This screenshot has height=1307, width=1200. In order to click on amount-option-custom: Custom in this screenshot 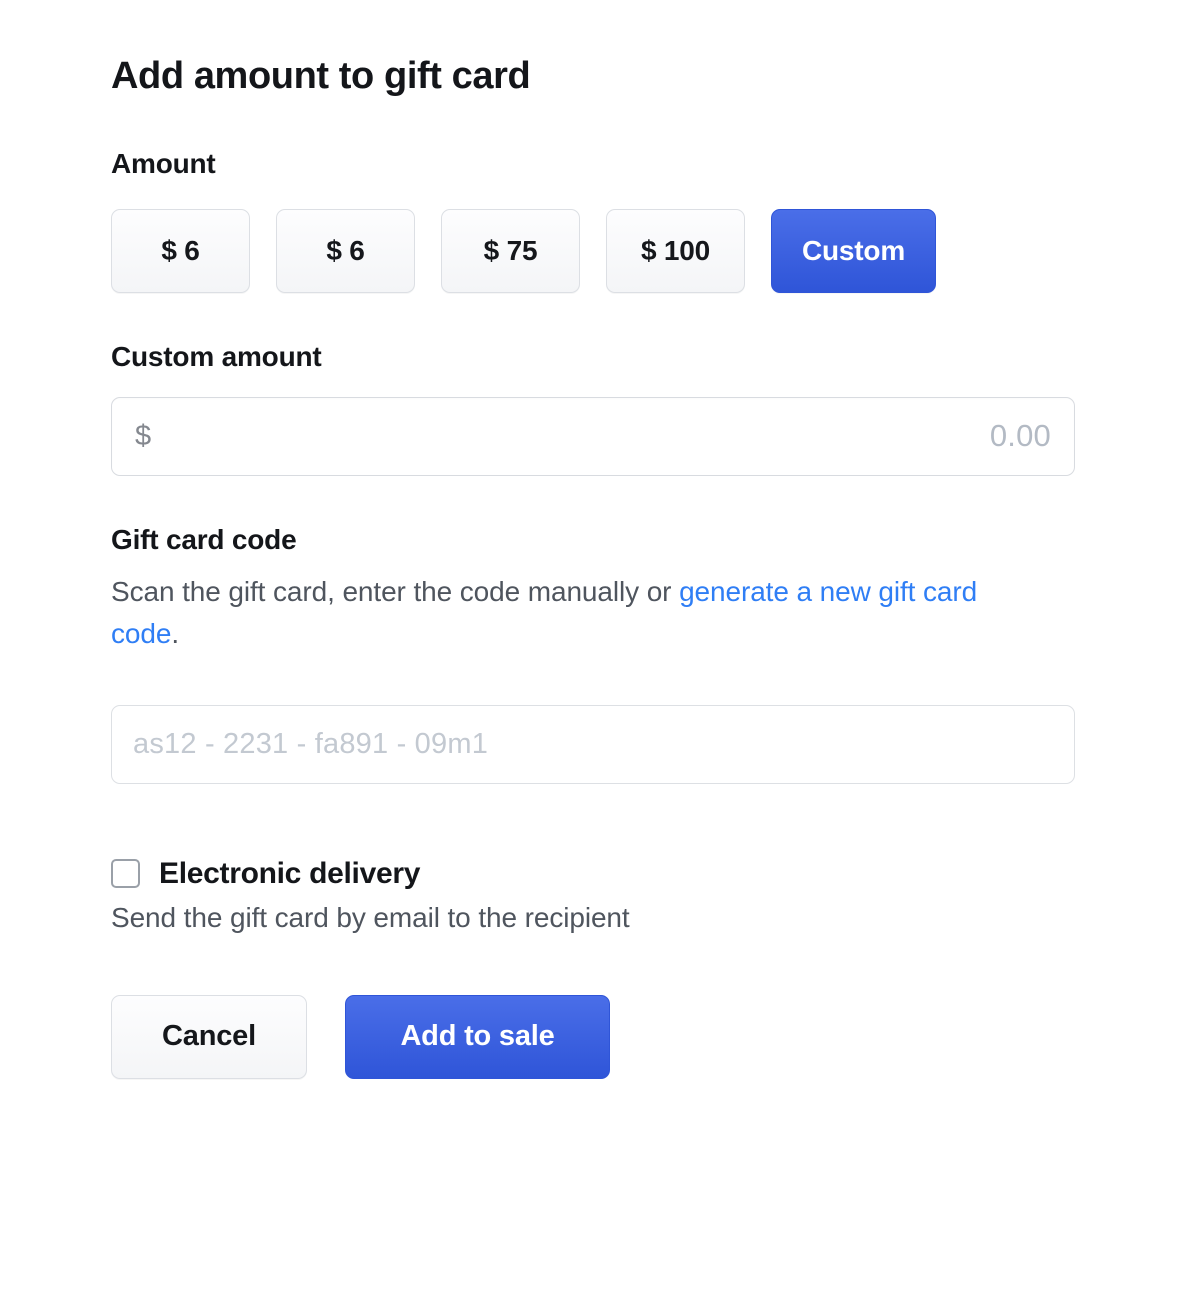, I will do `click(854, 251)`.